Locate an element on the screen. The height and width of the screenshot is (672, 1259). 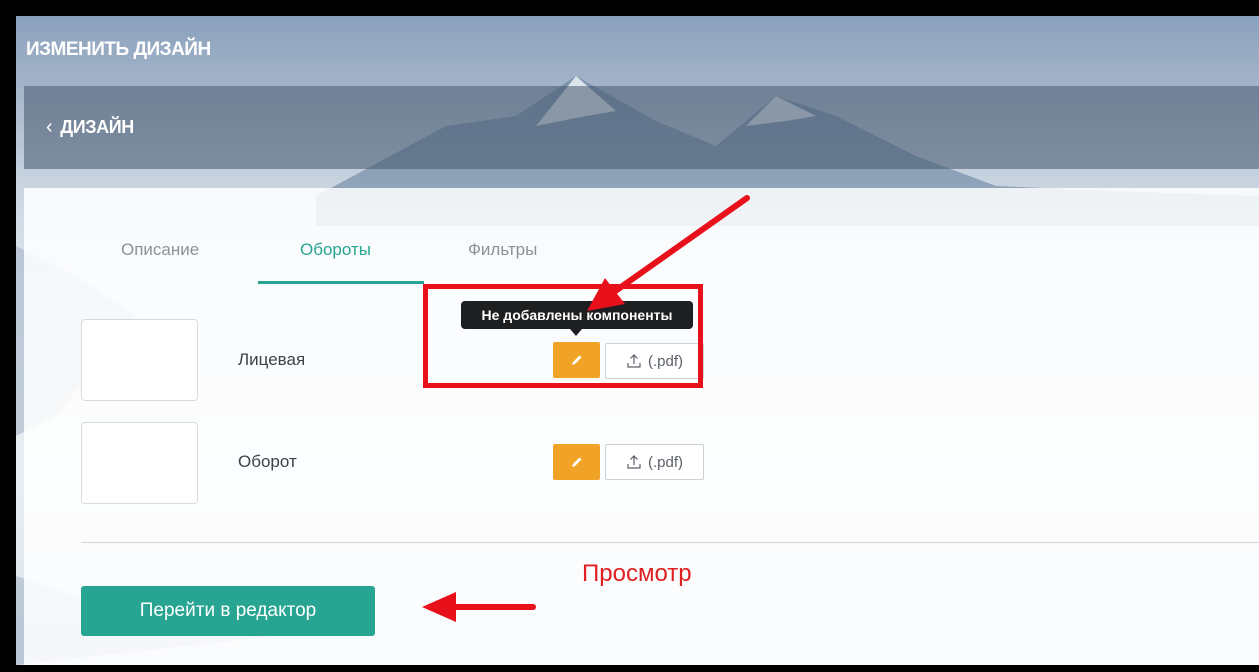
tab-description: Описание is located at coordinates (160, 250).